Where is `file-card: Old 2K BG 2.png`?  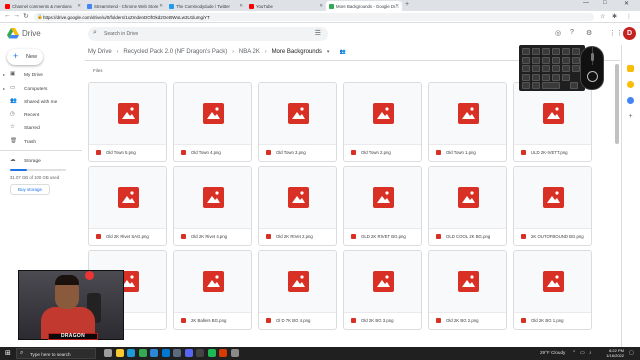 file-card: Old 2K BG 2.png is located at coordinates (467, 290).